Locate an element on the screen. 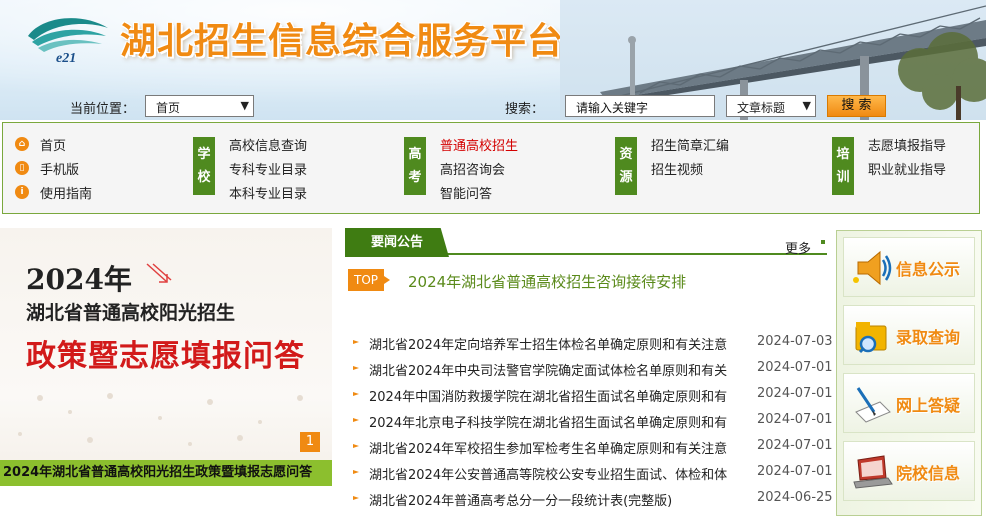 Image resolution: width=986 pixels, height=526 pixels. top-headline: 2024年湖北省普通高校招生咨询接待安排 is located at coordinates (547, 281).